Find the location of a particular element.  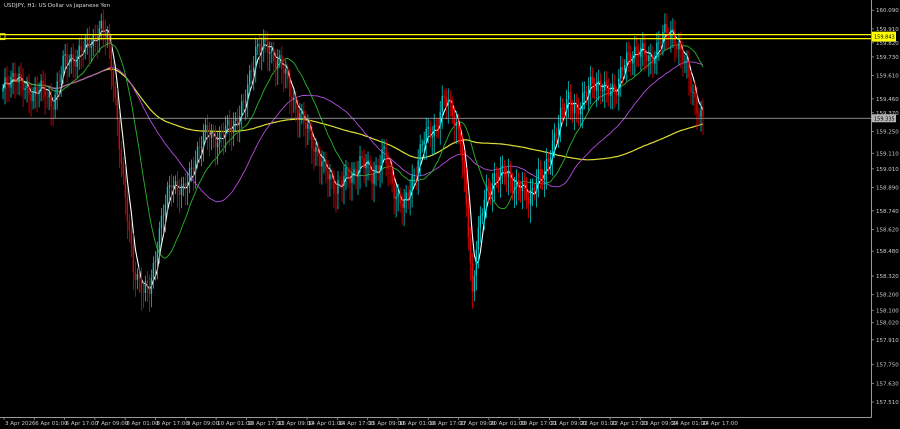

price-tick-label: 159.370 is located at coordinates (887, 114).